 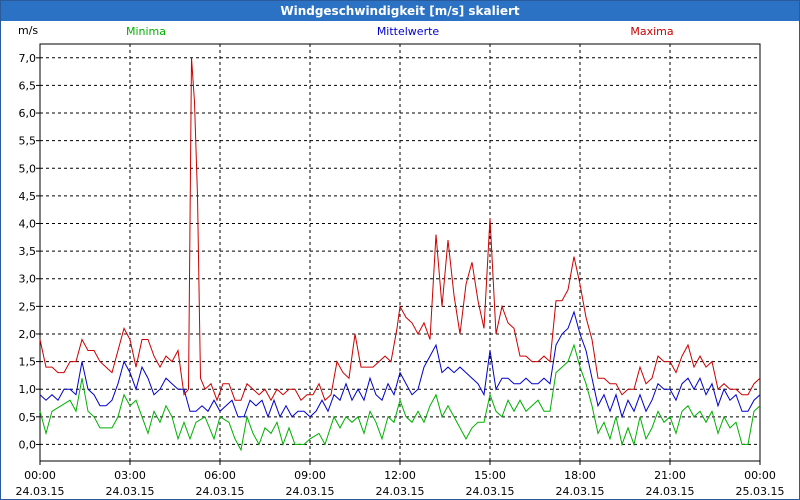 I want to click on x-tick-time: 03:00, so click(x=130, y=475).